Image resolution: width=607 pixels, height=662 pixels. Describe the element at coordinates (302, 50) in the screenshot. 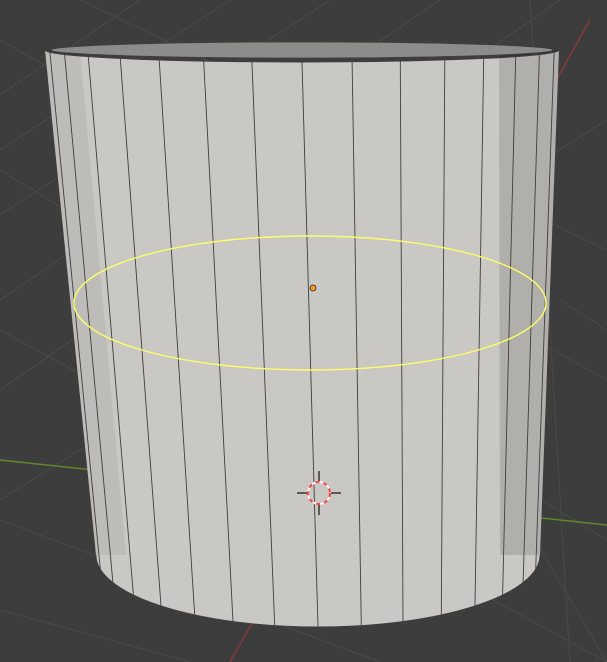

I see `cylinder-top-opening` at that location.